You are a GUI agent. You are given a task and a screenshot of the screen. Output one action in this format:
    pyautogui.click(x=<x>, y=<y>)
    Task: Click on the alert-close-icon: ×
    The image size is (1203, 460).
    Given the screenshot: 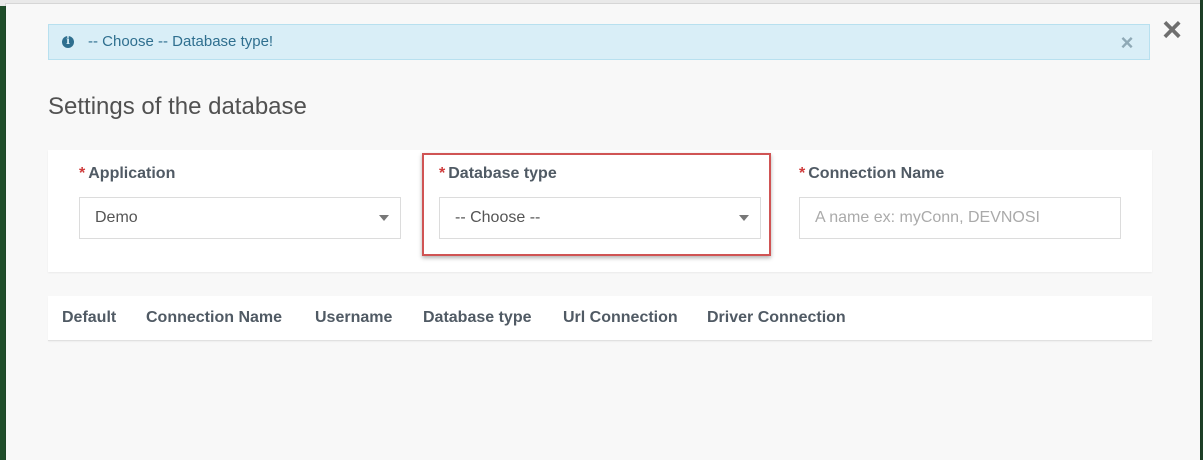 What is the action you would take?
    pyautogui.click(x=1127, y=43)
    